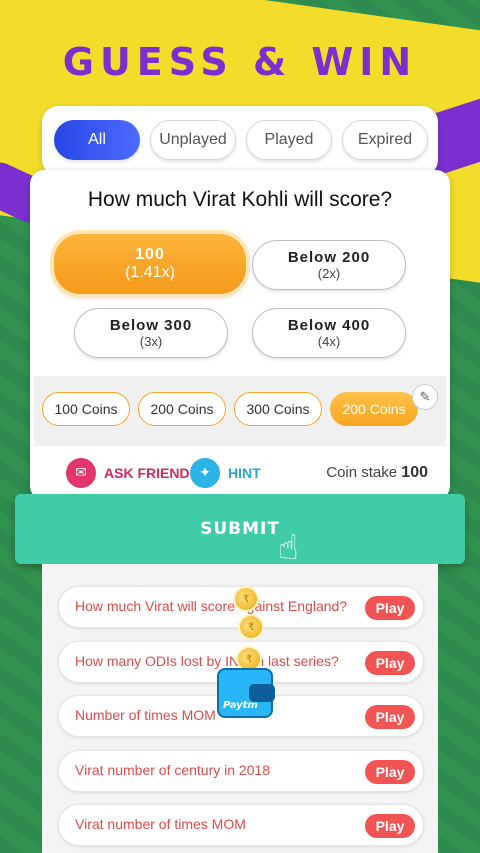 The image size is (480, 853). Describe the element at coordinates (329, 257) in the screenshot. I see `option-label: Below 200` at that location.